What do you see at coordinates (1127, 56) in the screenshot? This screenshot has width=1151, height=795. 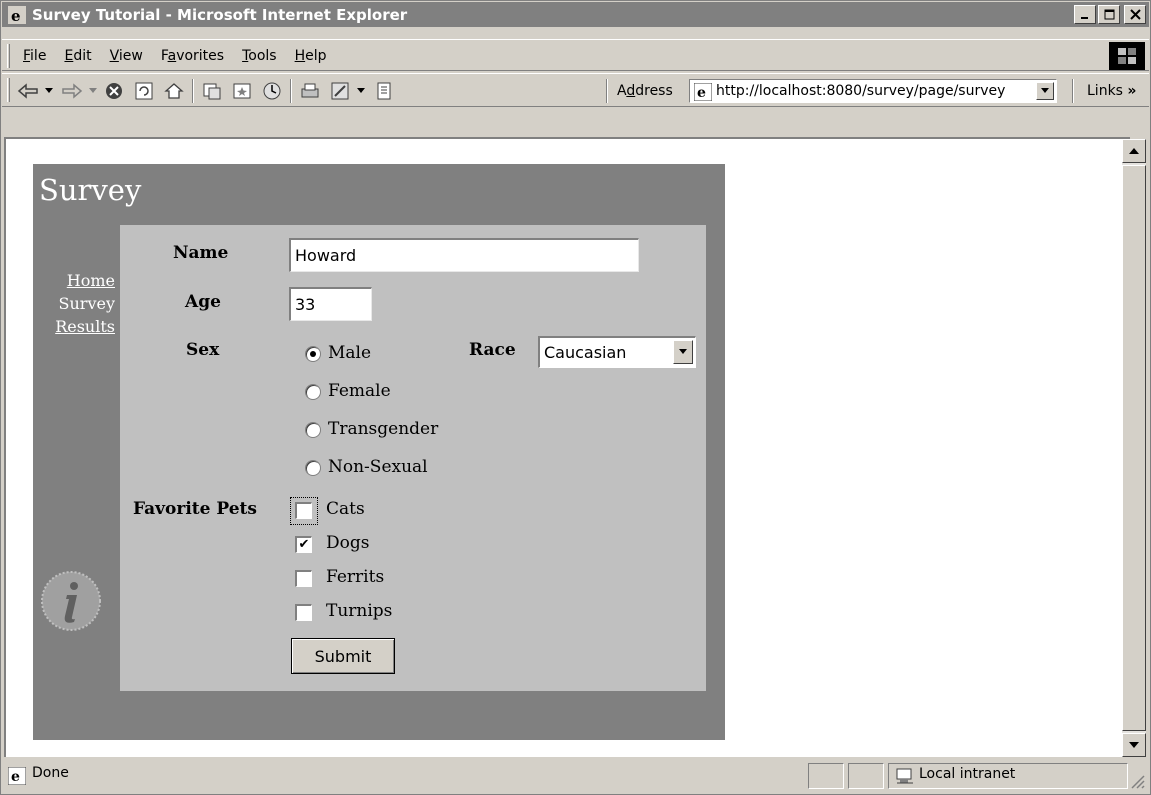 I see `windows-logo-icon` at bounding box center [1127, 56].